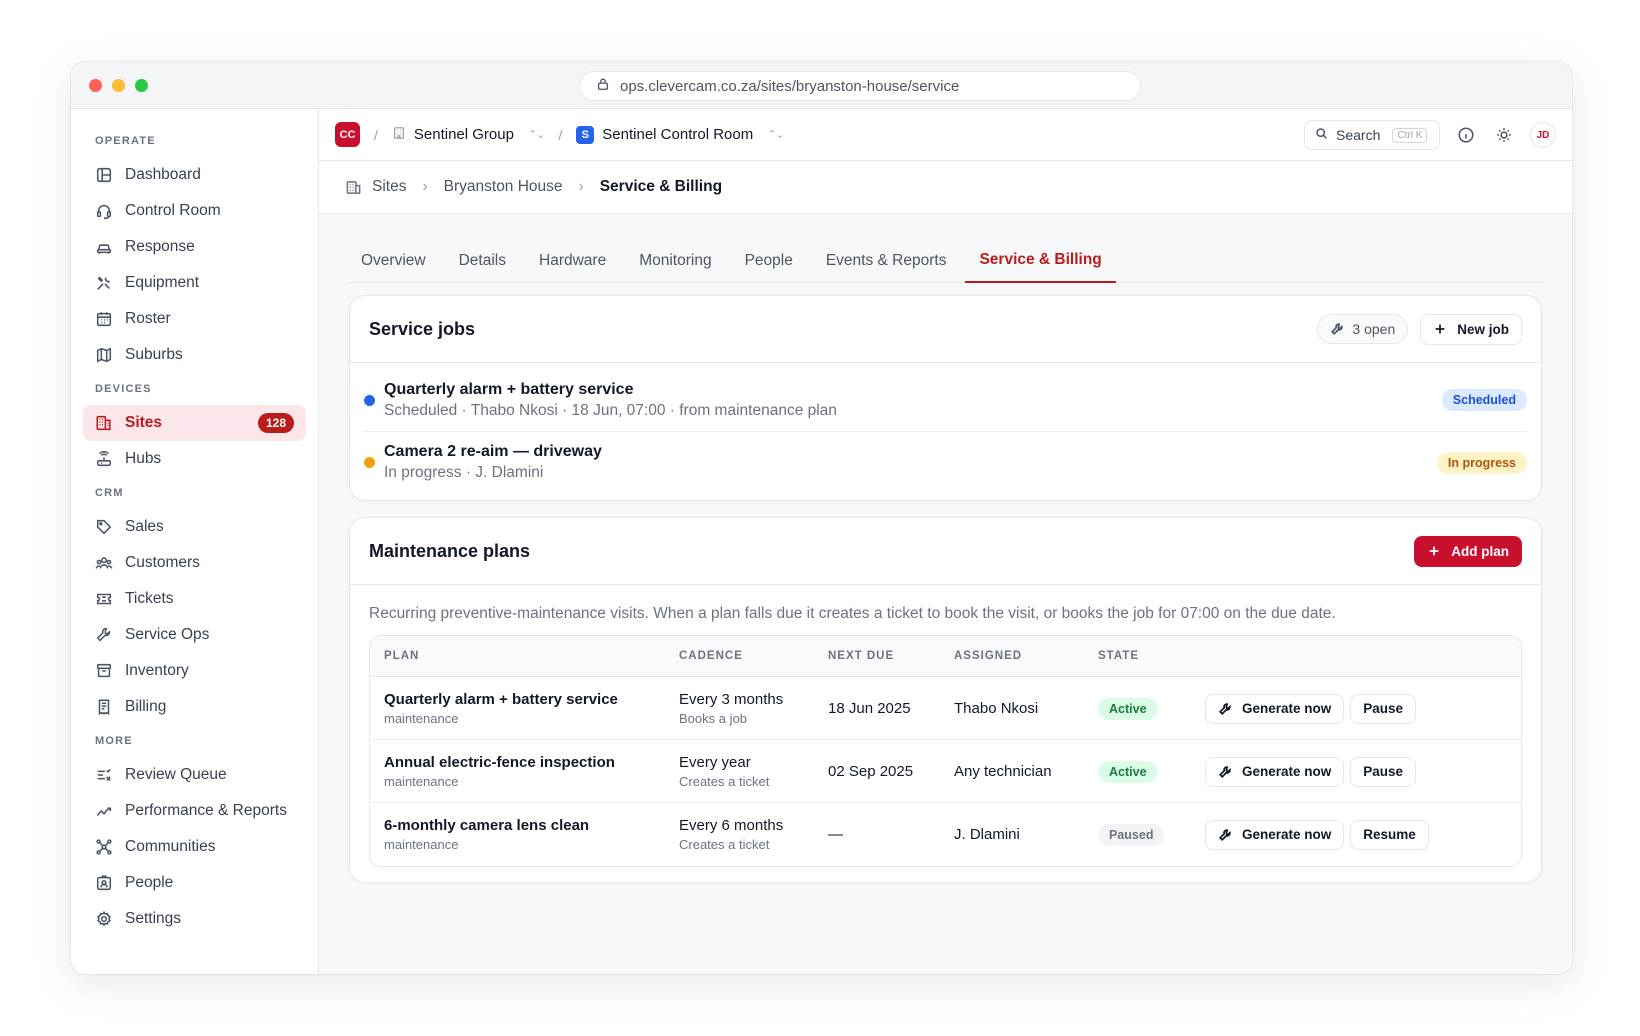 This screenshot has width=1640, height=1036. I want to click on chevron-updown-icon: ⌃⌄, so click(536, 135).